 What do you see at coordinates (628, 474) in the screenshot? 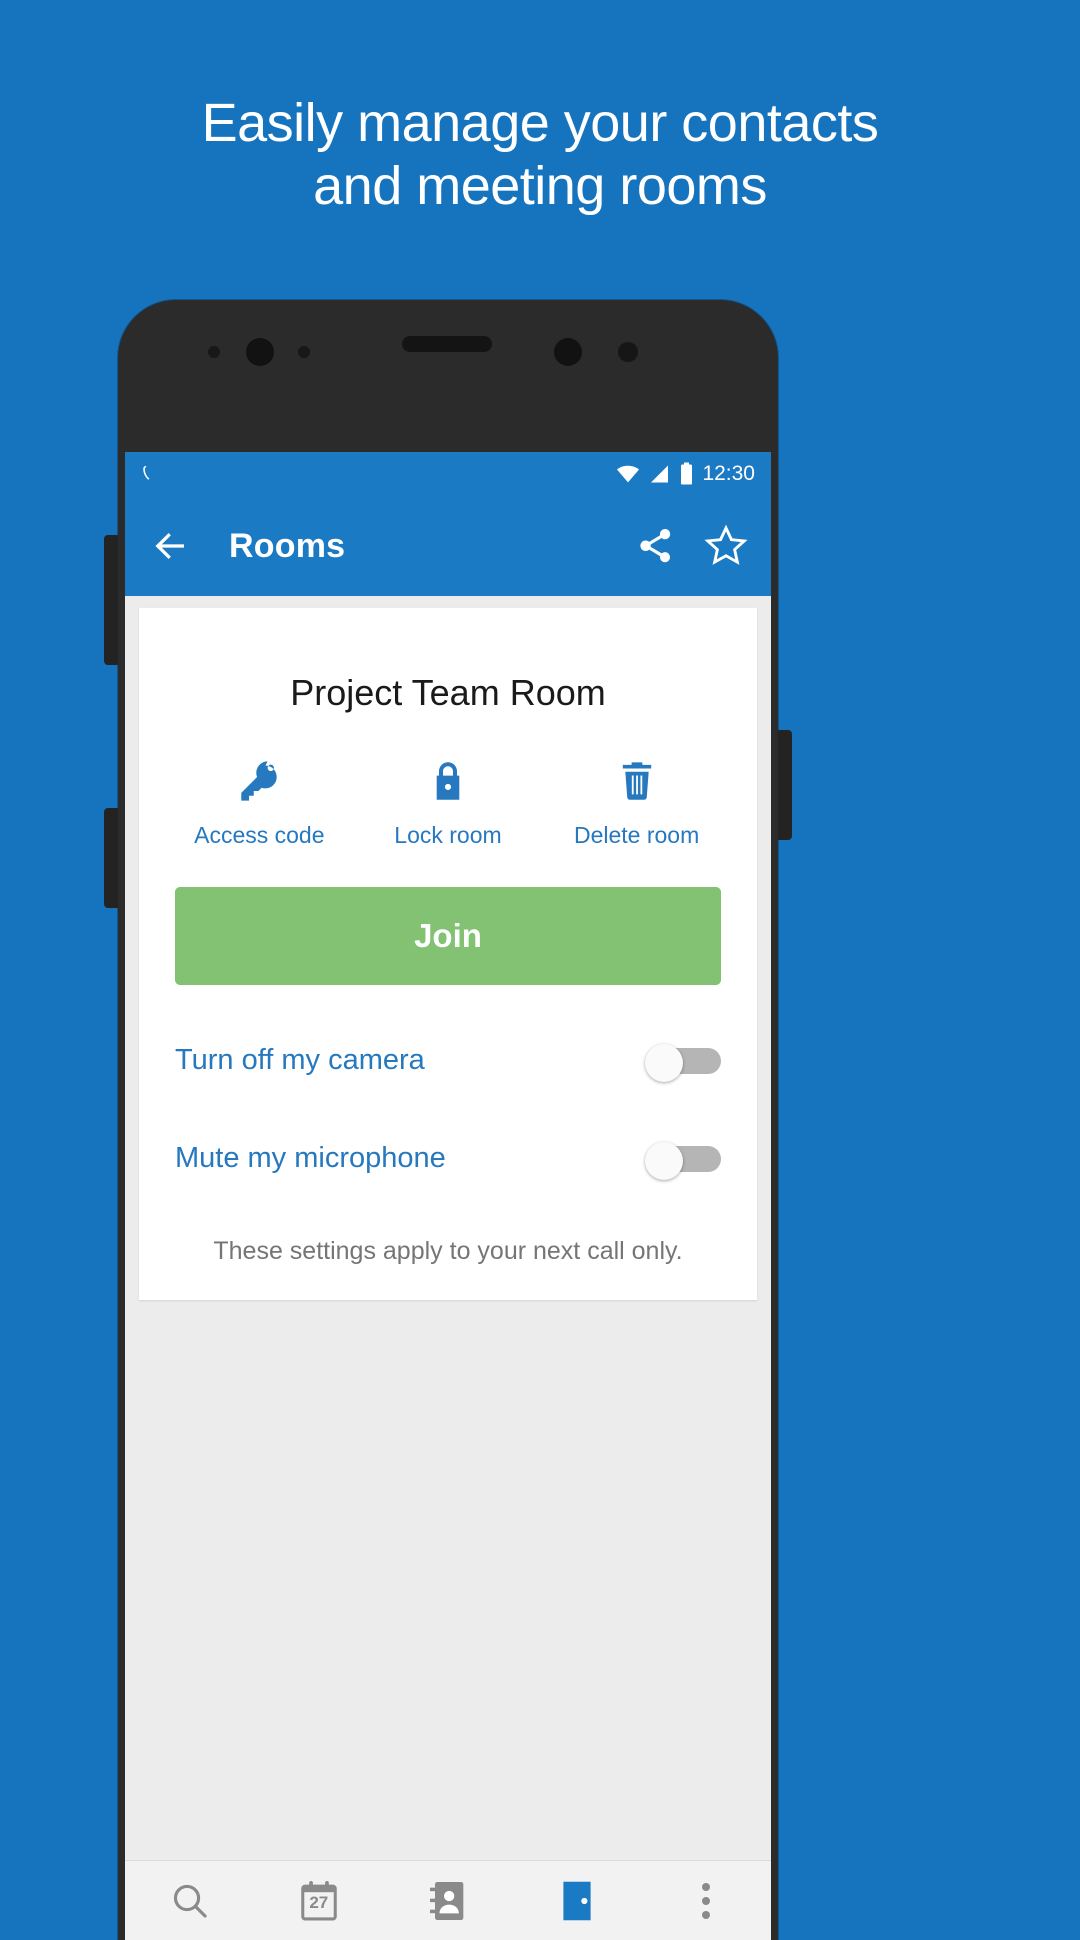
I see `wifi-icon` at bounding box center [628, 474].